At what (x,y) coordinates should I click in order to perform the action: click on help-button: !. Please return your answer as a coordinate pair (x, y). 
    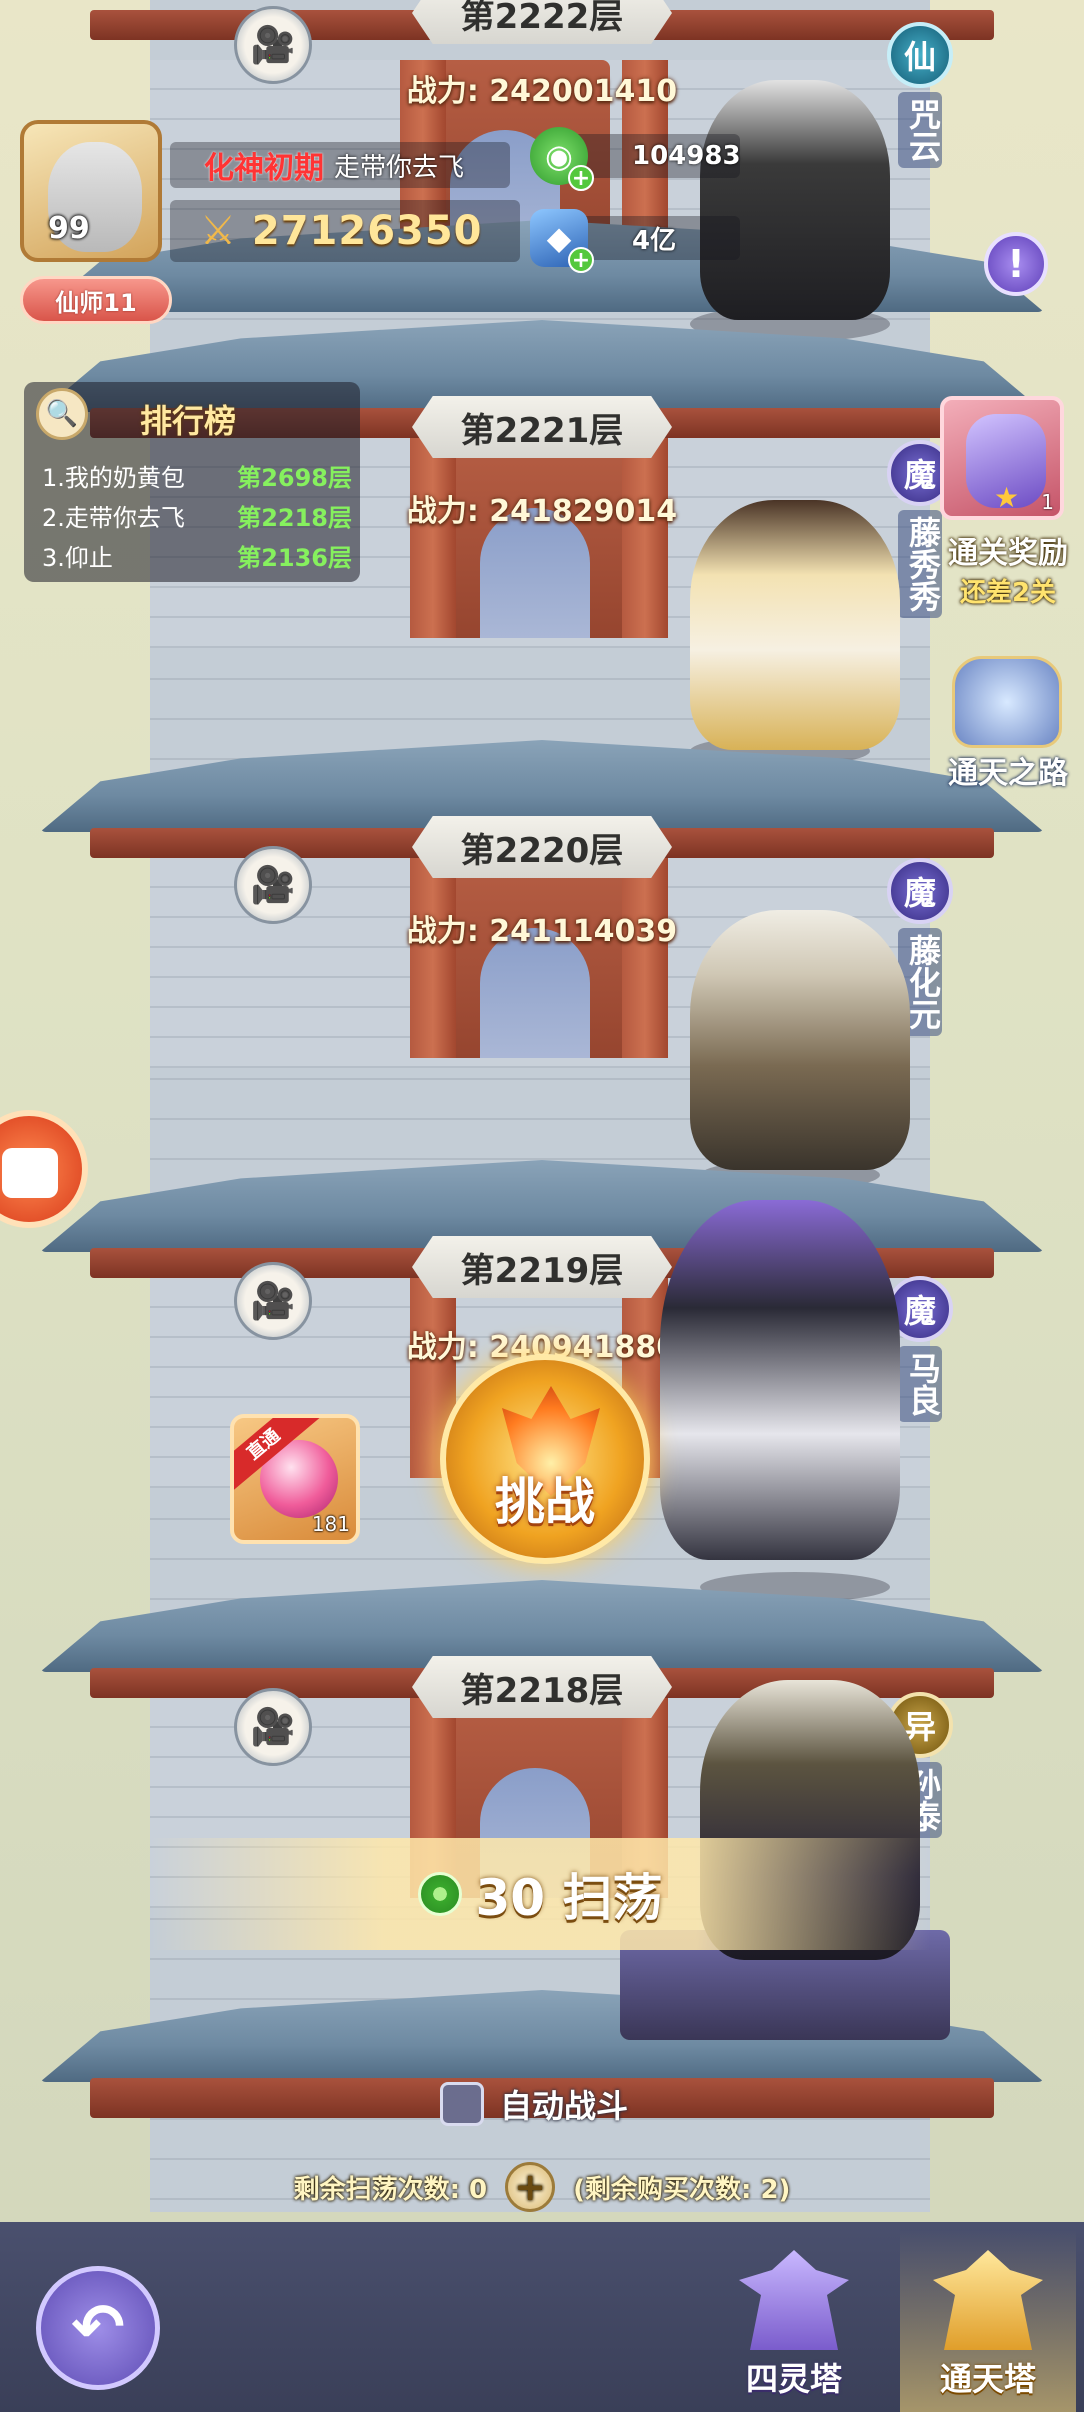
    Looking at the image, I should click on (1016, 264).